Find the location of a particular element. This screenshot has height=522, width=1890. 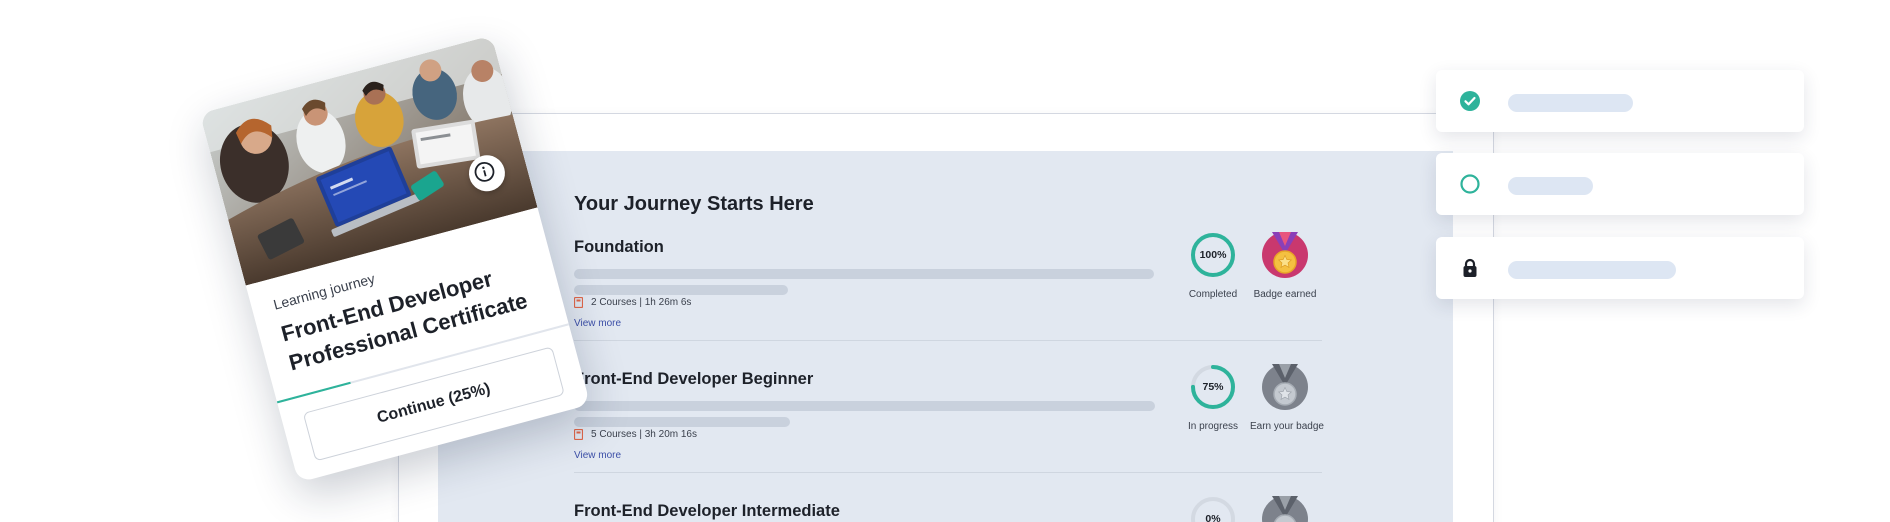

progress-percent: 100% is located at coordinates (1213, 255).